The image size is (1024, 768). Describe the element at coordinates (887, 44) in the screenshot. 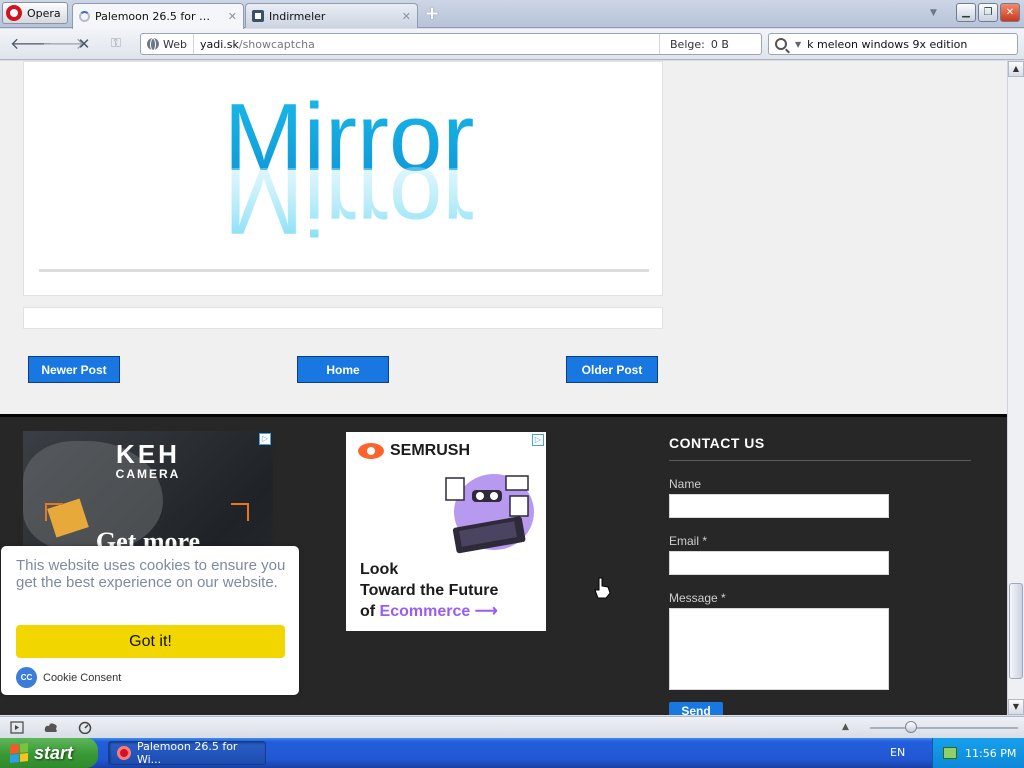

I see `search-query: k meleon windows 9x edition` at that location.